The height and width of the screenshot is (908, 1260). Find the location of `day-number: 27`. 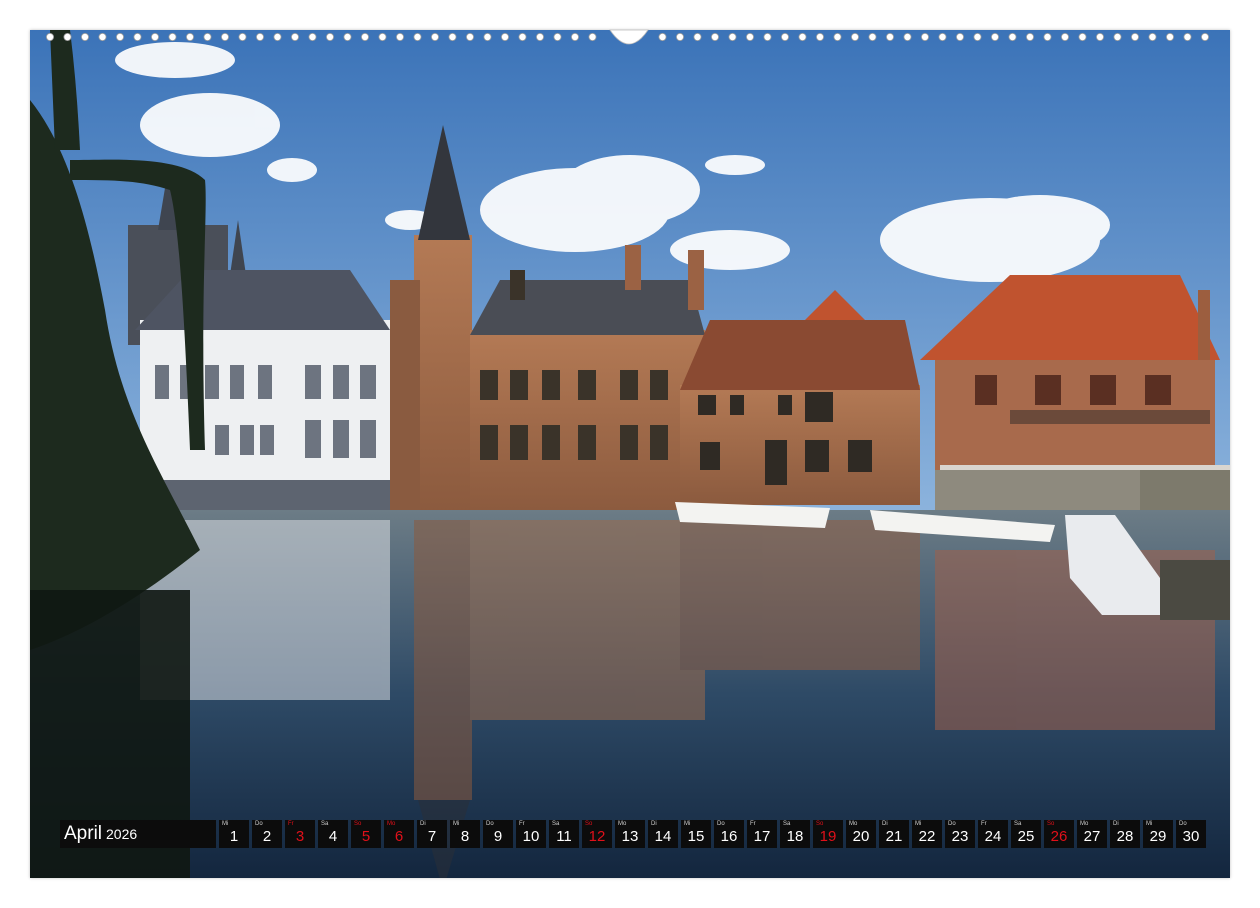

day-number: 27 is located at coordinates (1092, 836).